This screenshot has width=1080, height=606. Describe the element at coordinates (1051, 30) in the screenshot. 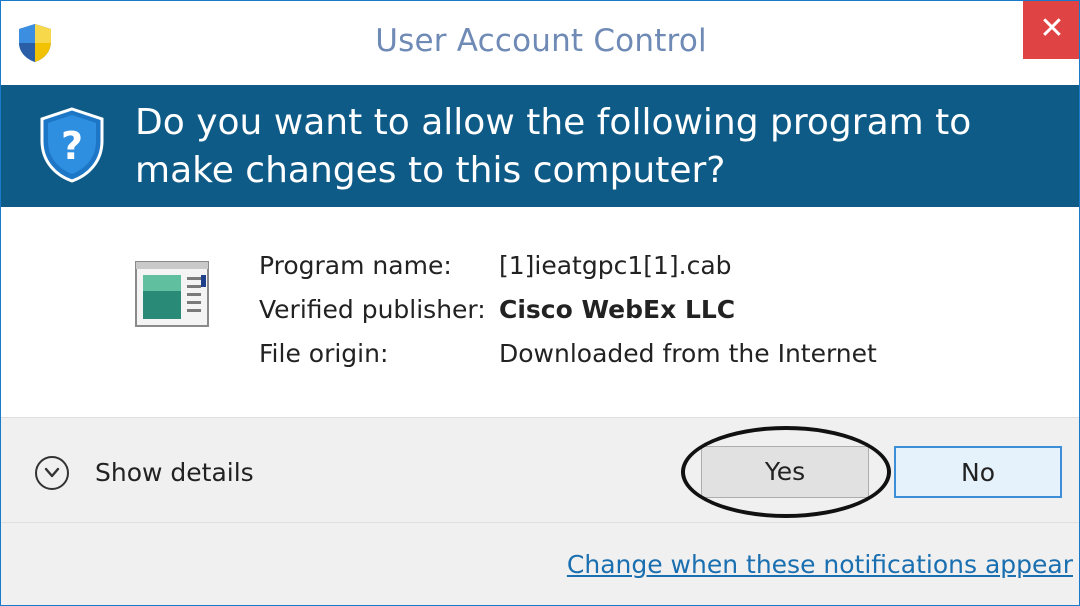

I see `close-button: ✕` at that location.